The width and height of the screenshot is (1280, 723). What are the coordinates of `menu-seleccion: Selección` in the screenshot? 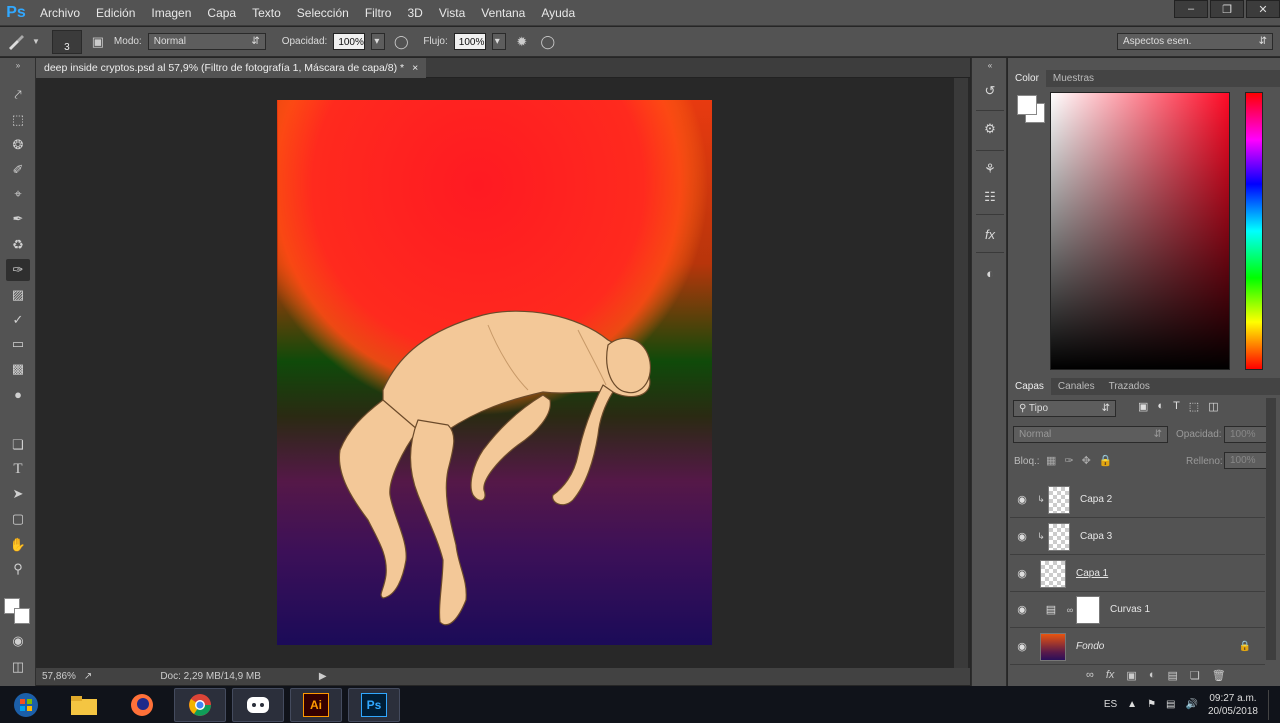 It's located at (323, 13).